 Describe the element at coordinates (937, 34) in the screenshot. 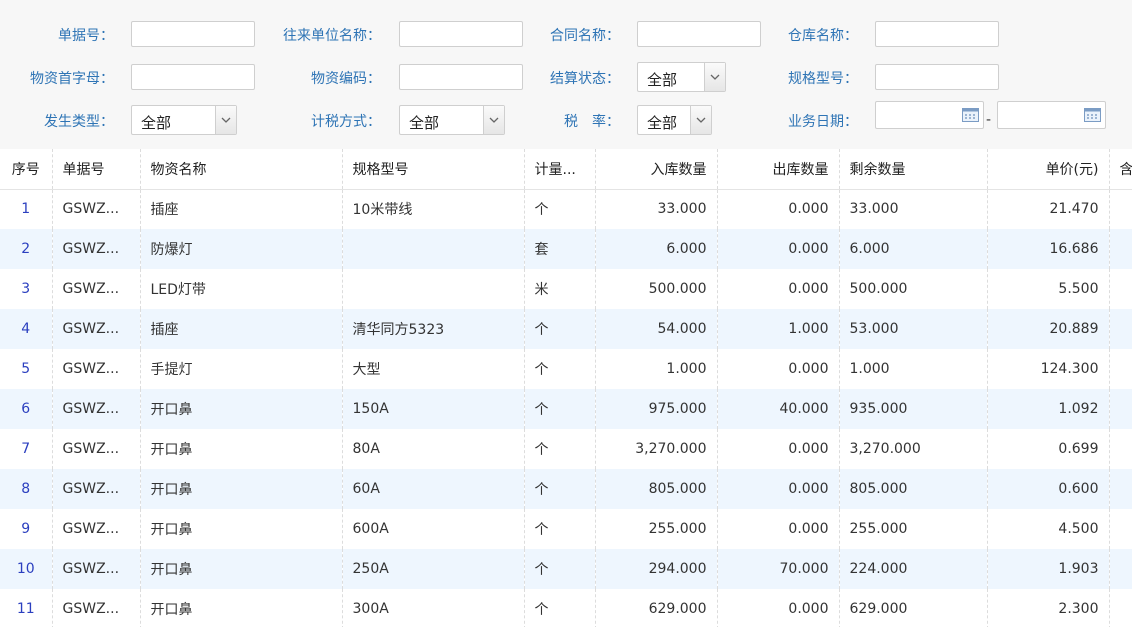

I see `warehouse-input` at that location.